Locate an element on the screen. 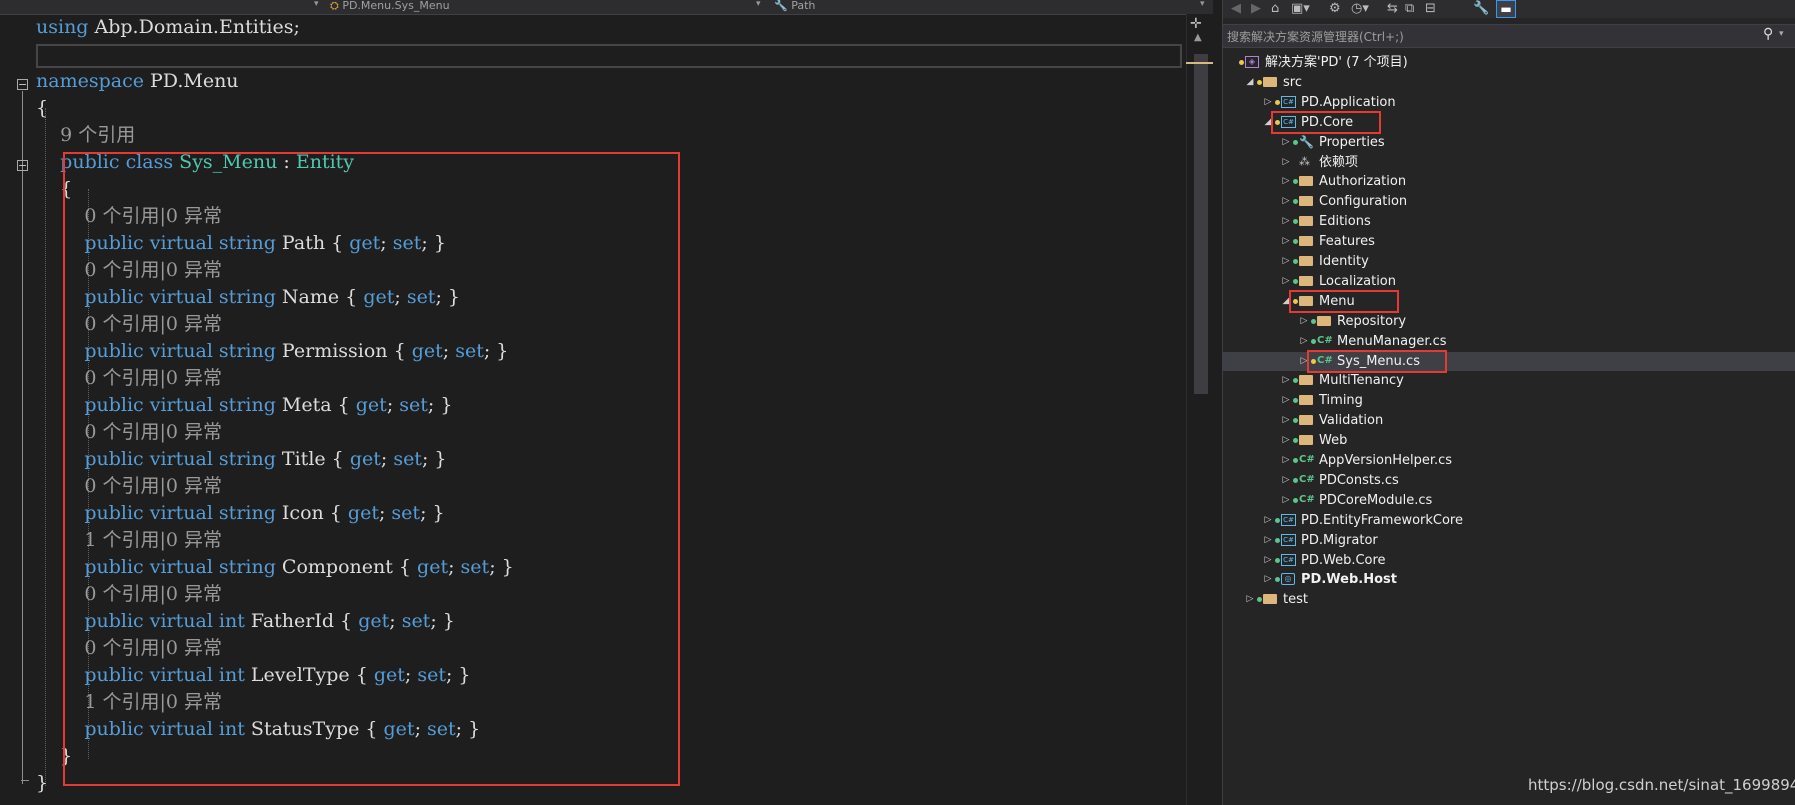 The height and width of the screenshot is (805, 1795). collapse-all-icon: ⧉ is located at coordinates (1409, 9).